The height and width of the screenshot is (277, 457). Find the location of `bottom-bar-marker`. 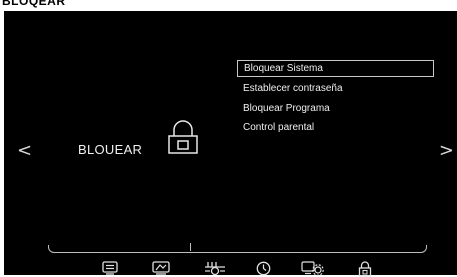

bottom-bar-marker is located at coordinates (190, 247).